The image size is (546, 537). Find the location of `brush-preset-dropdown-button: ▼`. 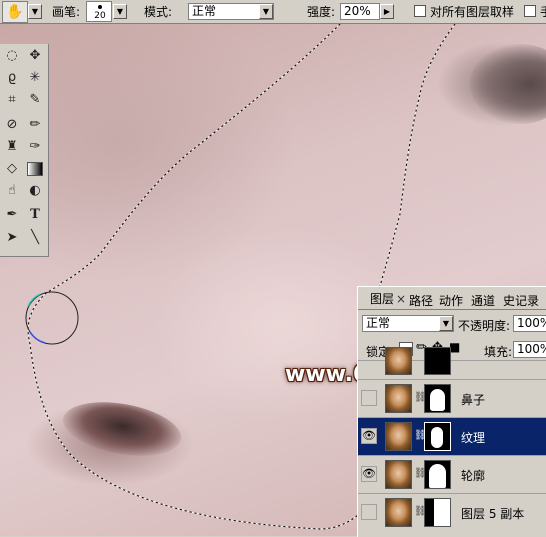

brush-preset-dropdown-button: ▼ is located at coordinates (120, 11).